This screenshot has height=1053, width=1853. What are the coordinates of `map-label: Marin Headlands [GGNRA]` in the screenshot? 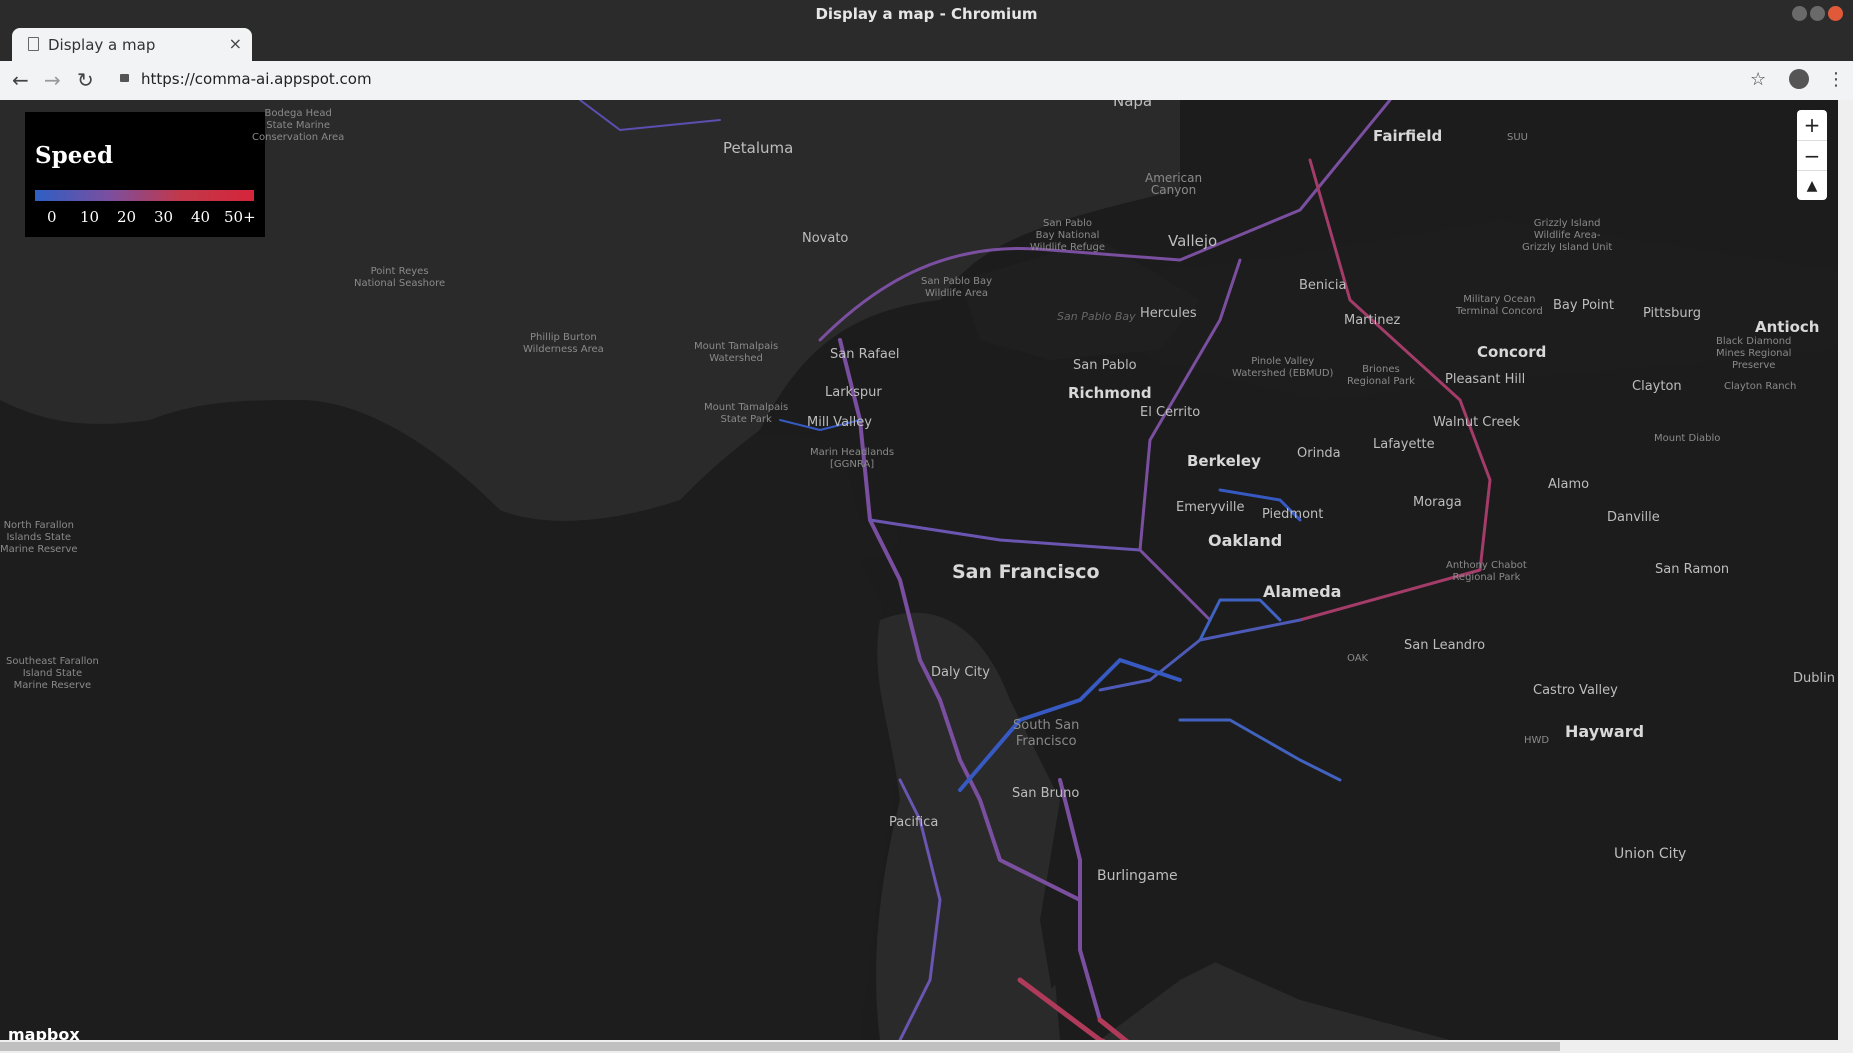 It's located at (852, 458).